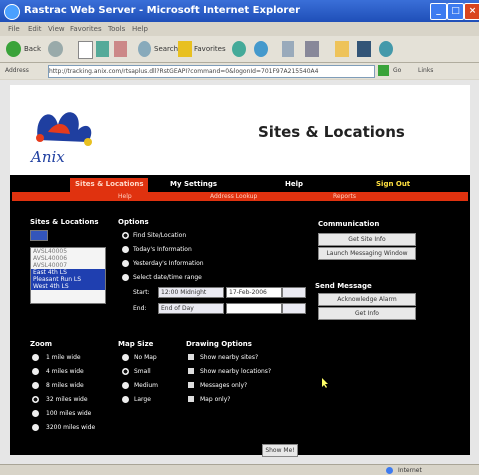 This screenshot has height=475, width=479. I want to click on search-icon, so click(144, 49).